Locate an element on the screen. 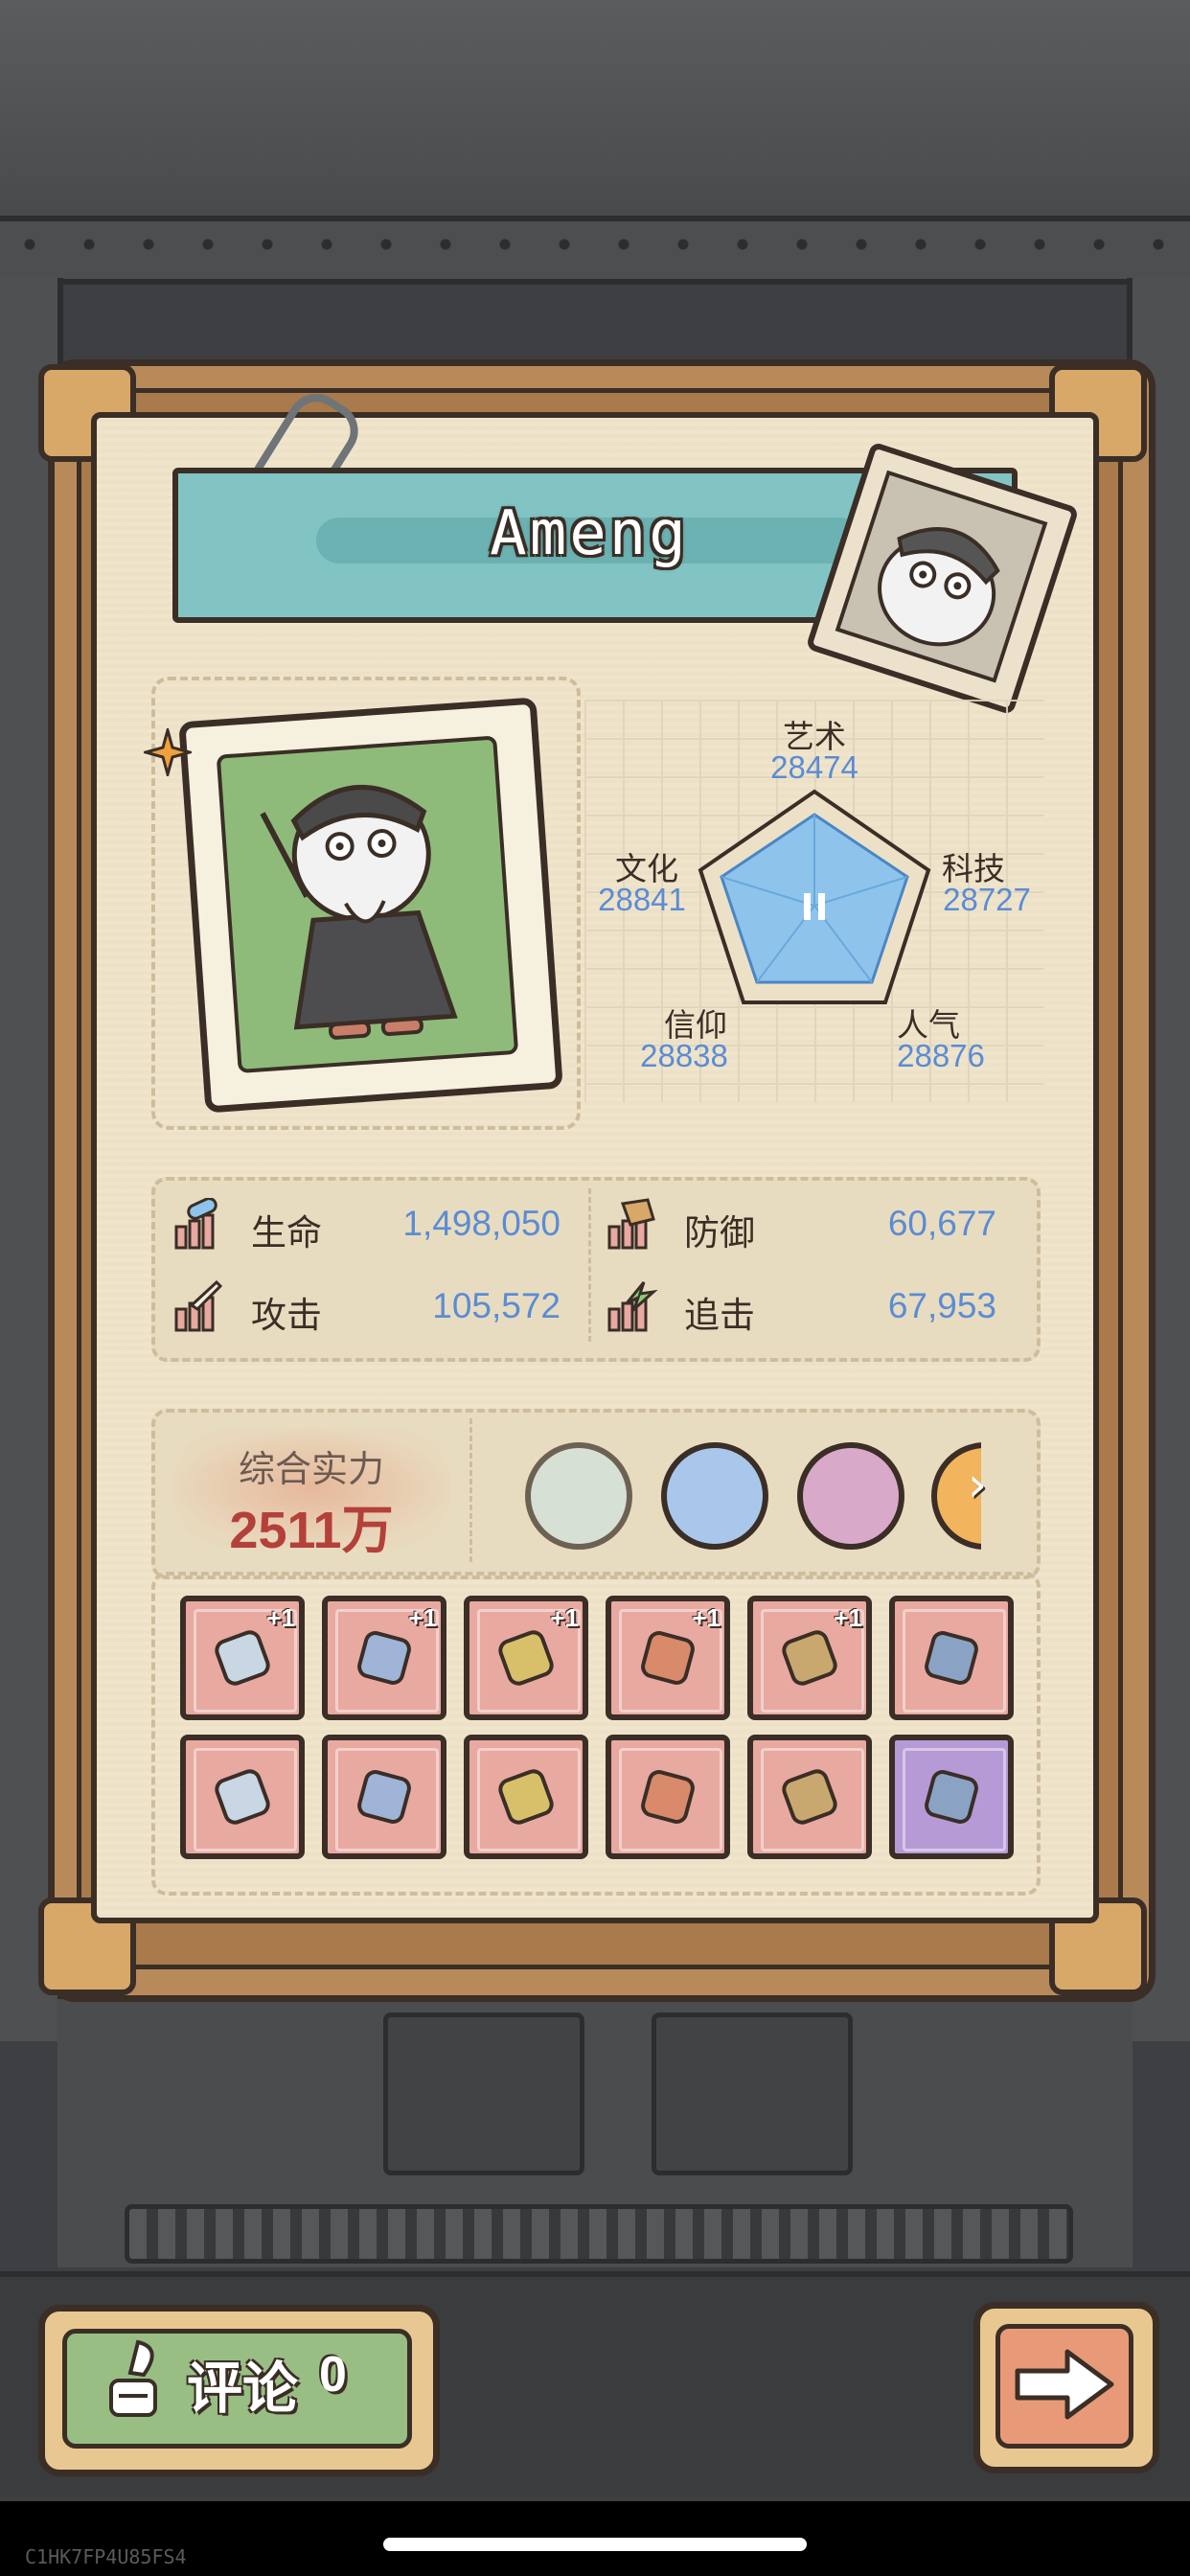 This screenshot has height=2576, width=1190. monster-badge-icon is located at coordinates (715, 1496).